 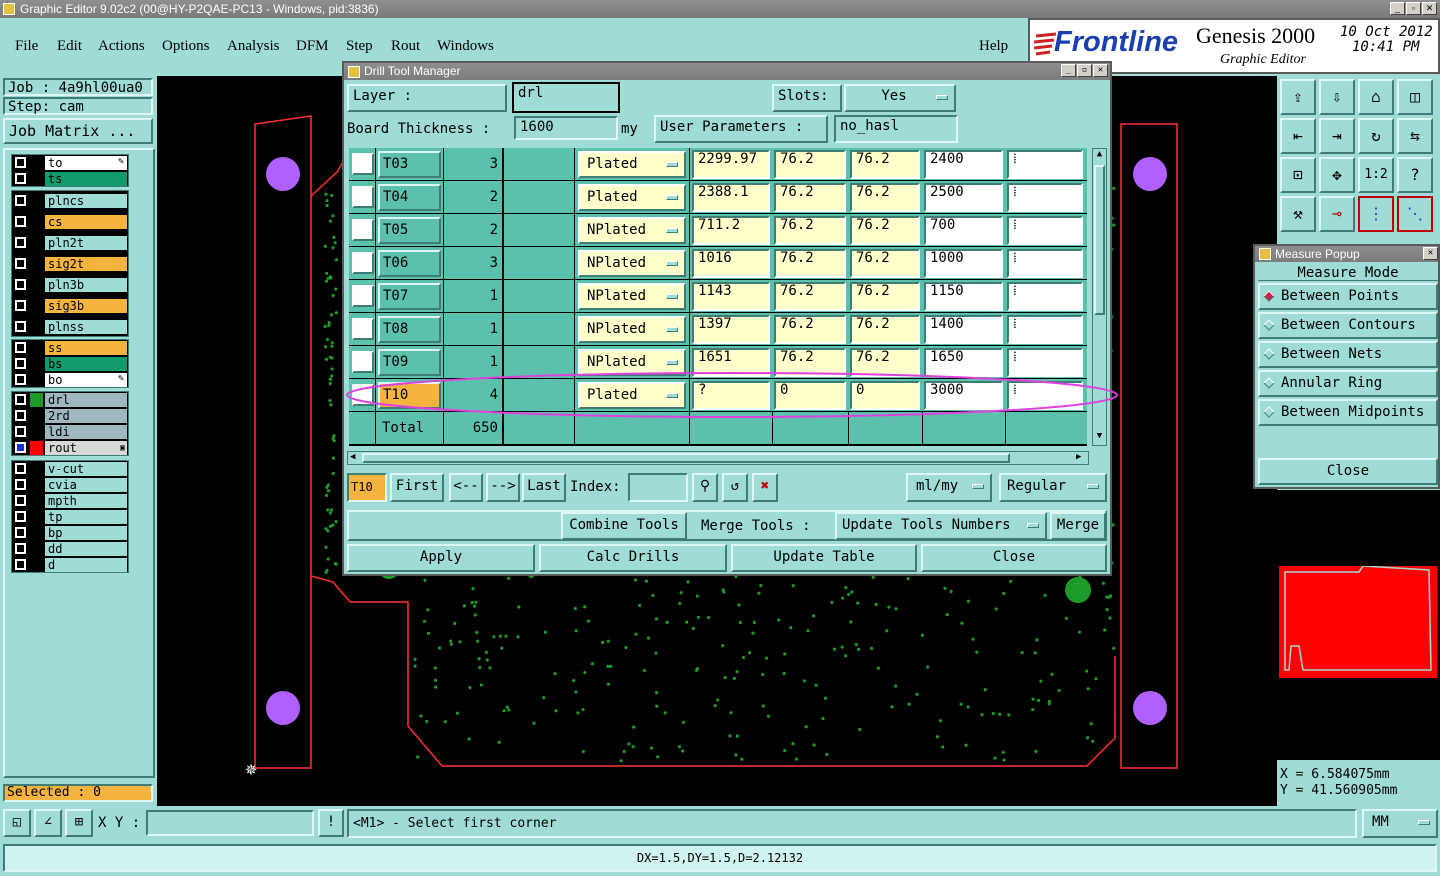 I want to click on layer-row-sig3b: sig3b, so click(x=71, y=306).